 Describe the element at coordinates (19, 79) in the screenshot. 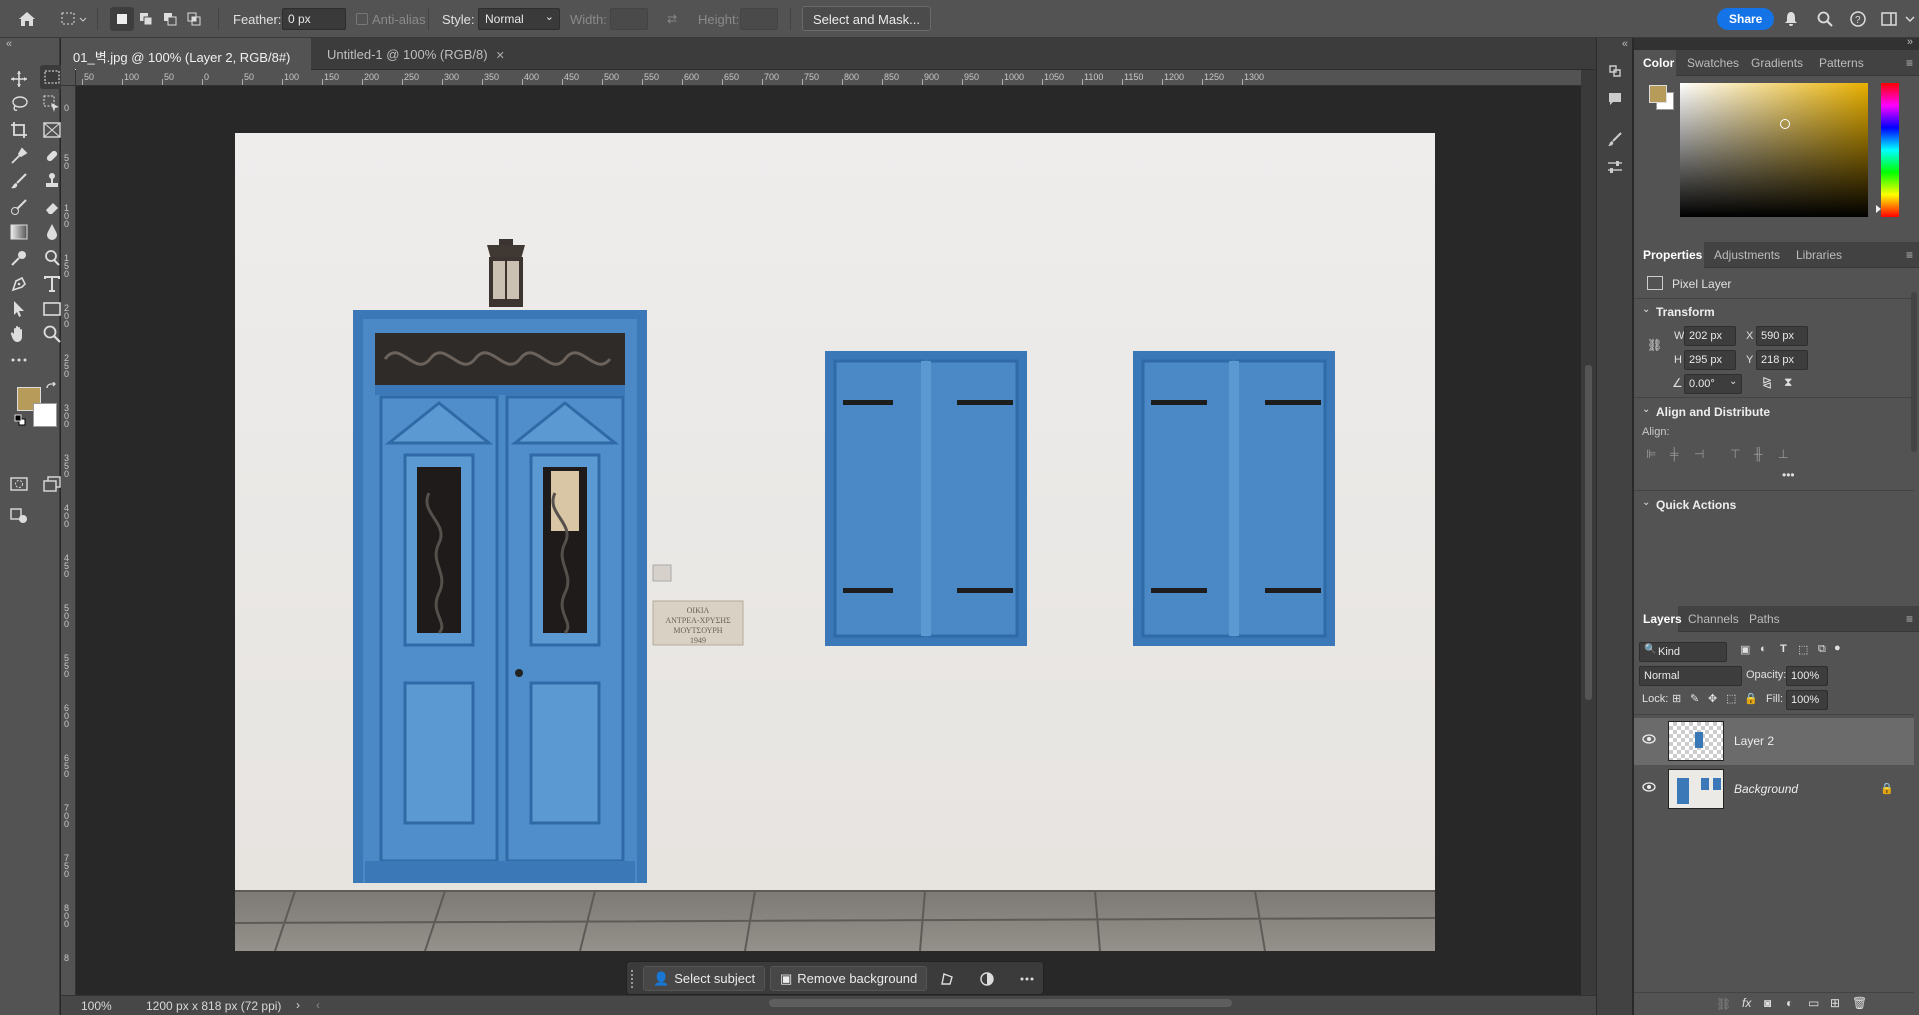

I see `move-tool-icon` at that location.